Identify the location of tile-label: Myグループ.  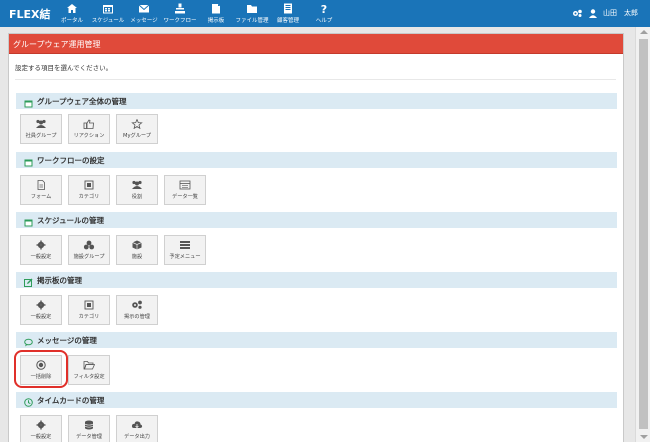
(137, 136).